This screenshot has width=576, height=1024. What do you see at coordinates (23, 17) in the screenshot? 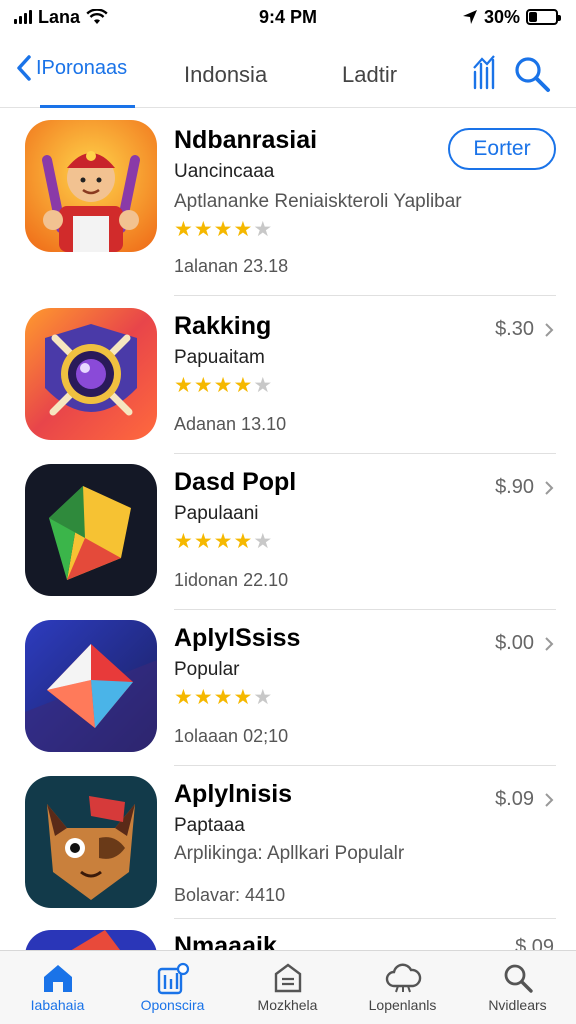
I see `signal-icon` at bounding box center [23, 17].